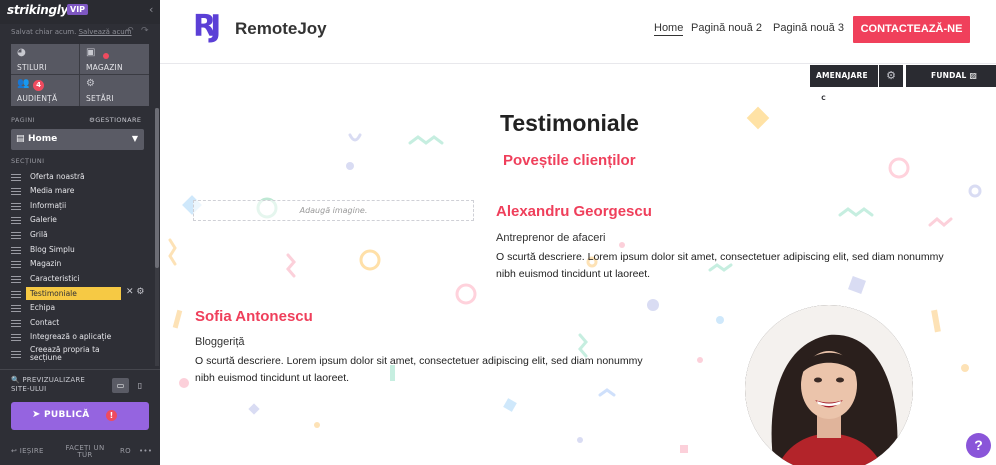  I want to click on section-label: Blog Simplu, so click(52, 249).